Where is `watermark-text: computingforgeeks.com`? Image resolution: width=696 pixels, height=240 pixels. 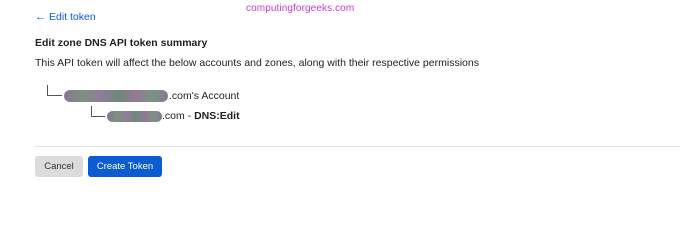
watermark-text: computingforgeeks.com is located at coordinates (300, 8).